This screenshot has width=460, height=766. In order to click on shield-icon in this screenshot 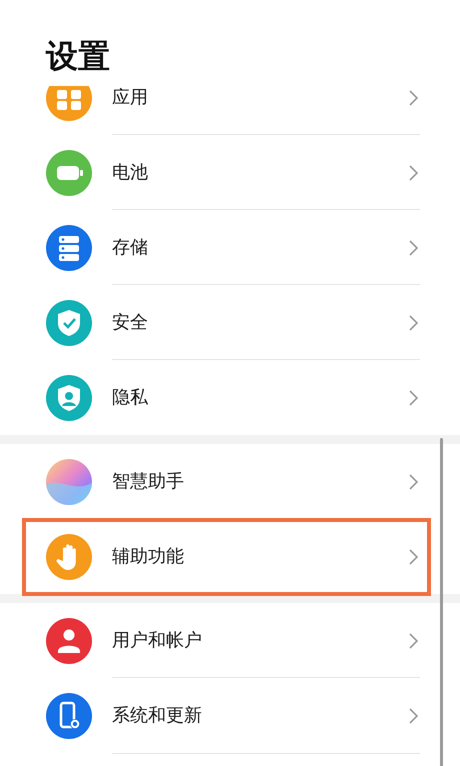, I will do `click(69, 323)`.